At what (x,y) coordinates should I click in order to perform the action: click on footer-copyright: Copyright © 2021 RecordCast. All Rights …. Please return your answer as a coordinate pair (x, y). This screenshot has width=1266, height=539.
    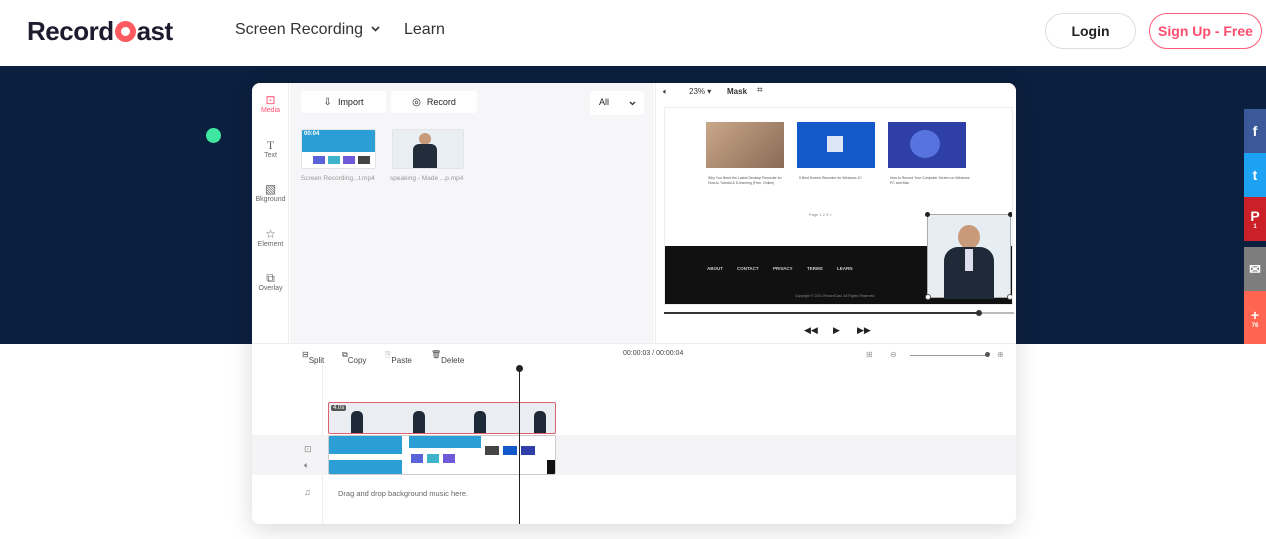
    Looking at the image, I should click on (835, 296).